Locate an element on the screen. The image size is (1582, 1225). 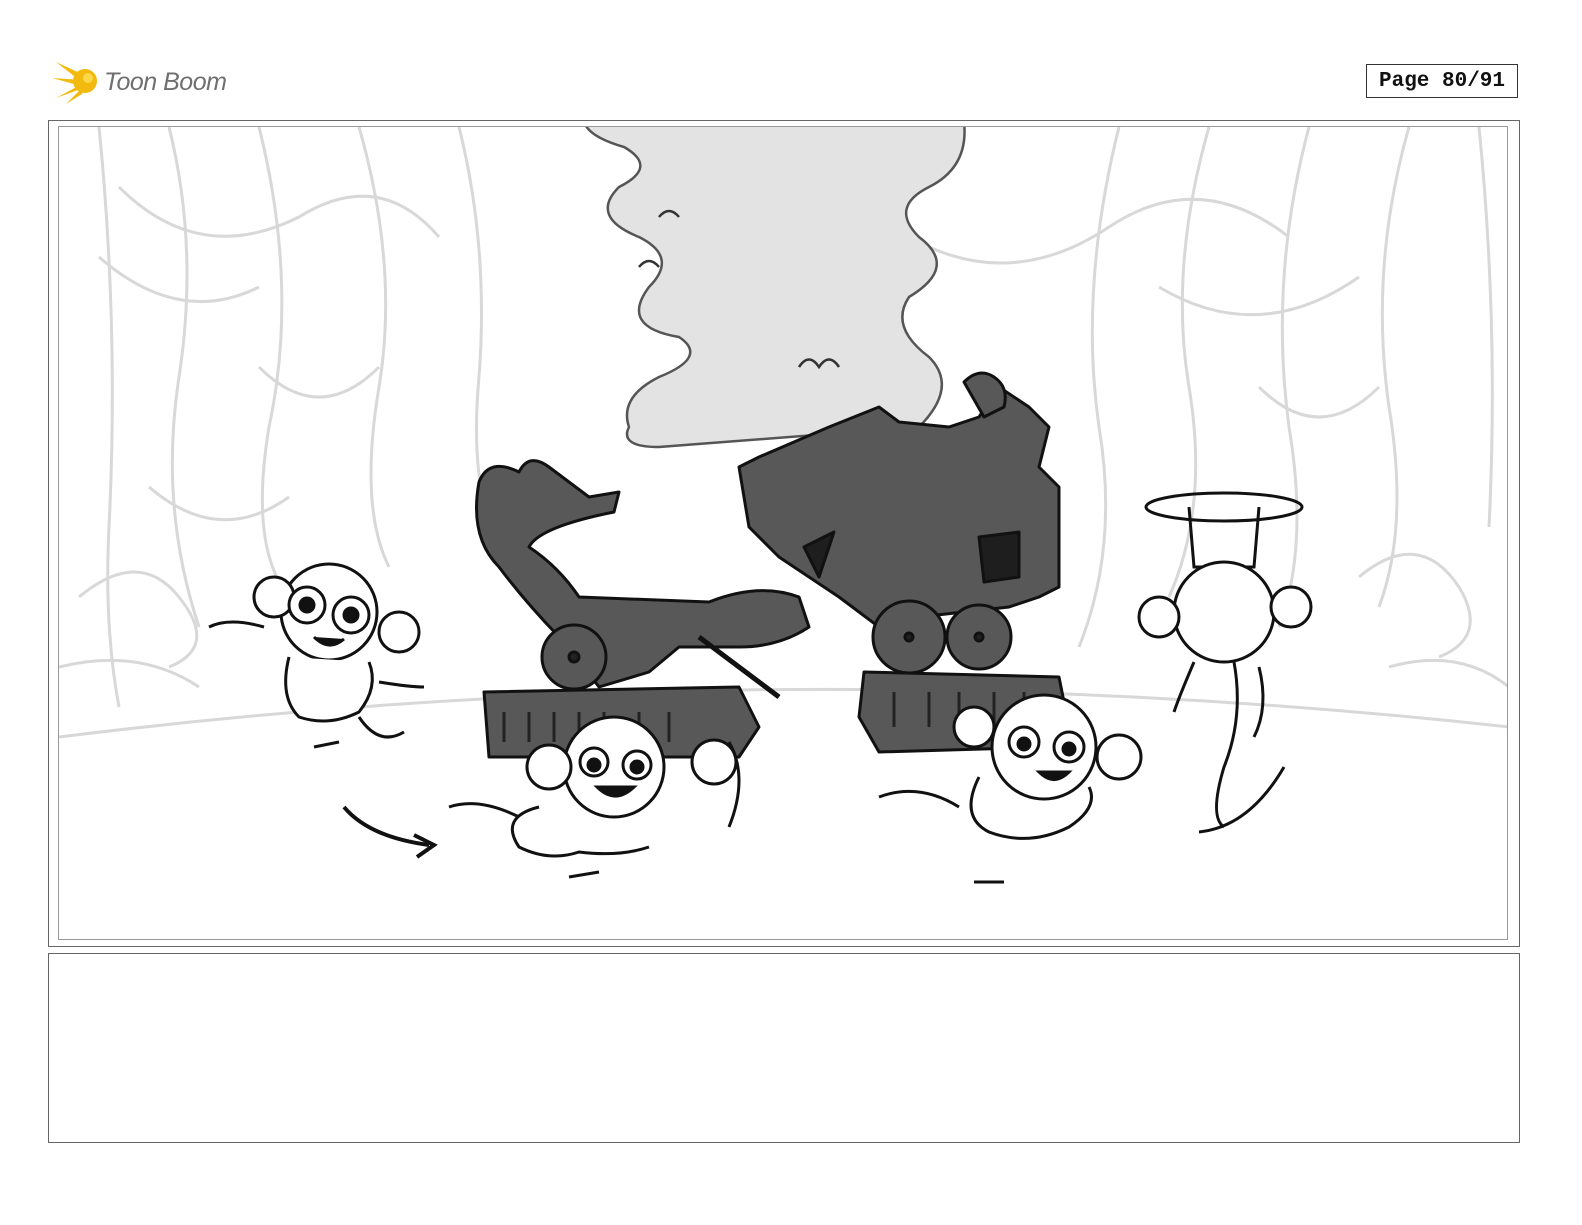
motion-arrows is located at coordinates (390, 832).